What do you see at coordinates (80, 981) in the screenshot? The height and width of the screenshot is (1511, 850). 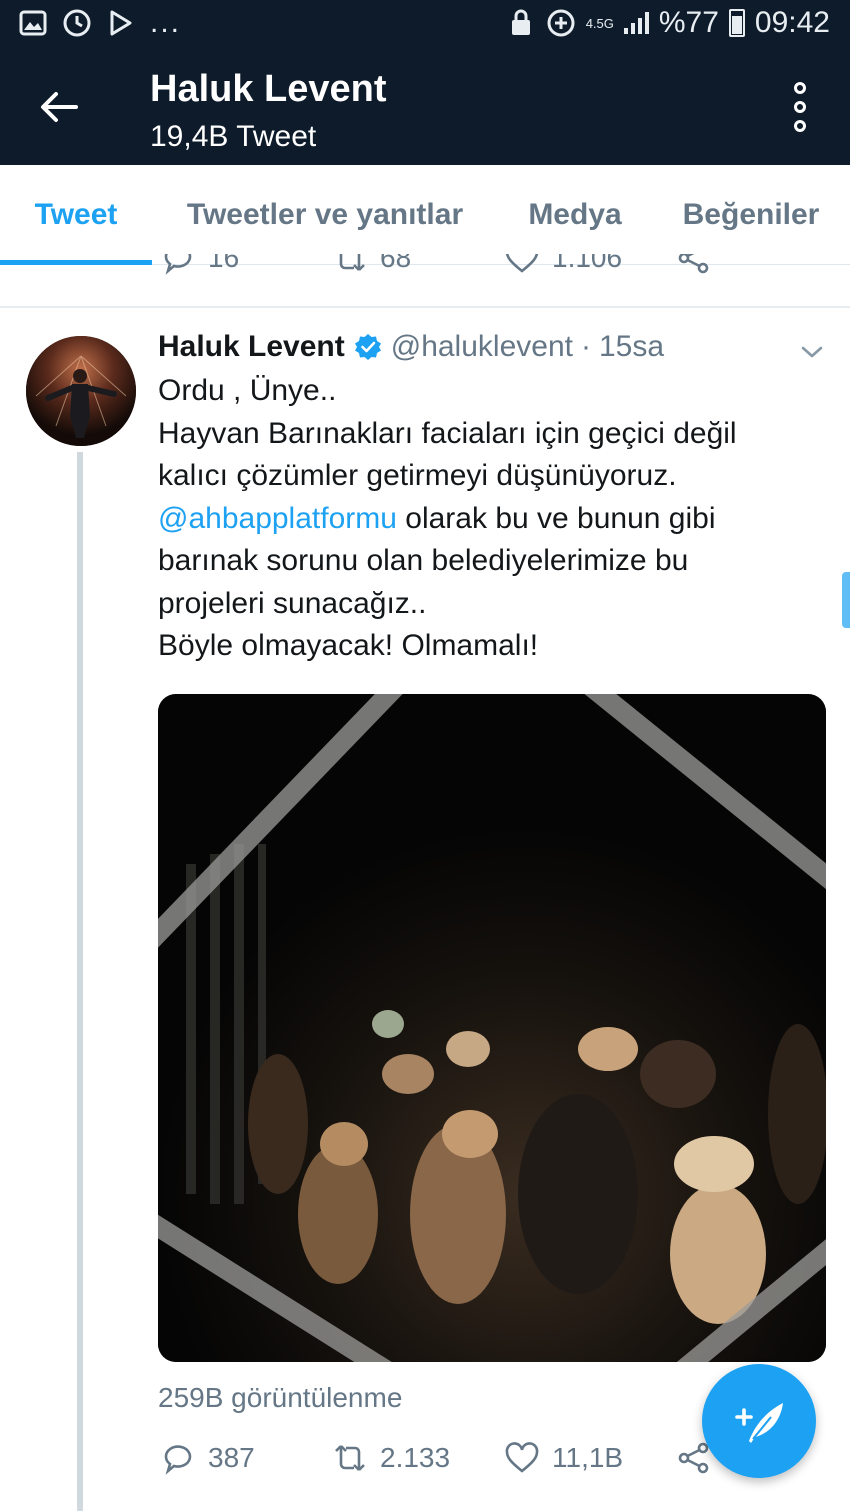 I see `thread-line` at bounding box center [80, 981].